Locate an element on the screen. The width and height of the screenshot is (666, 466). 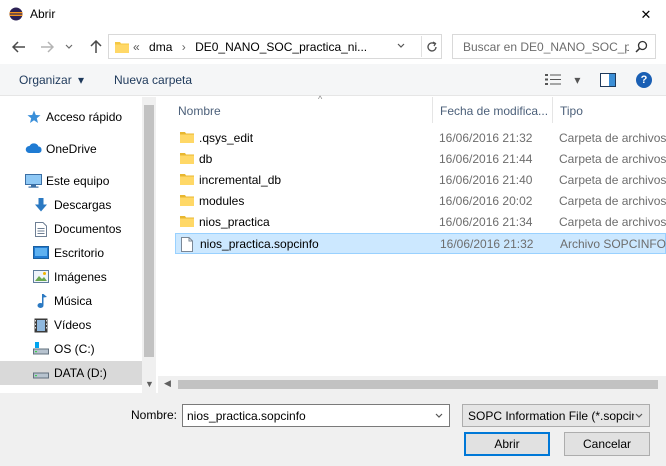
sidebar-item-onedrive: OneDrive is located at coordinates (71, 149).